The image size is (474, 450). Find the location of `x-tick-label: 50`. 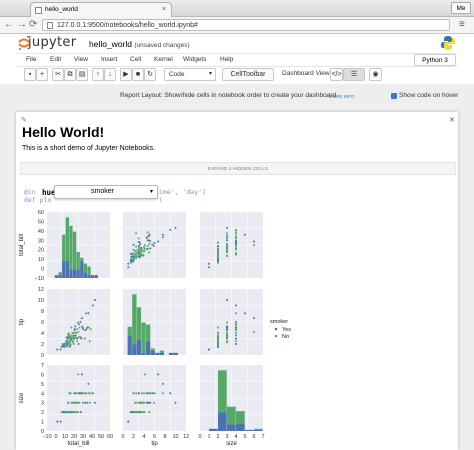

x-tick-label: 50 is located at coordinates (101, 437).